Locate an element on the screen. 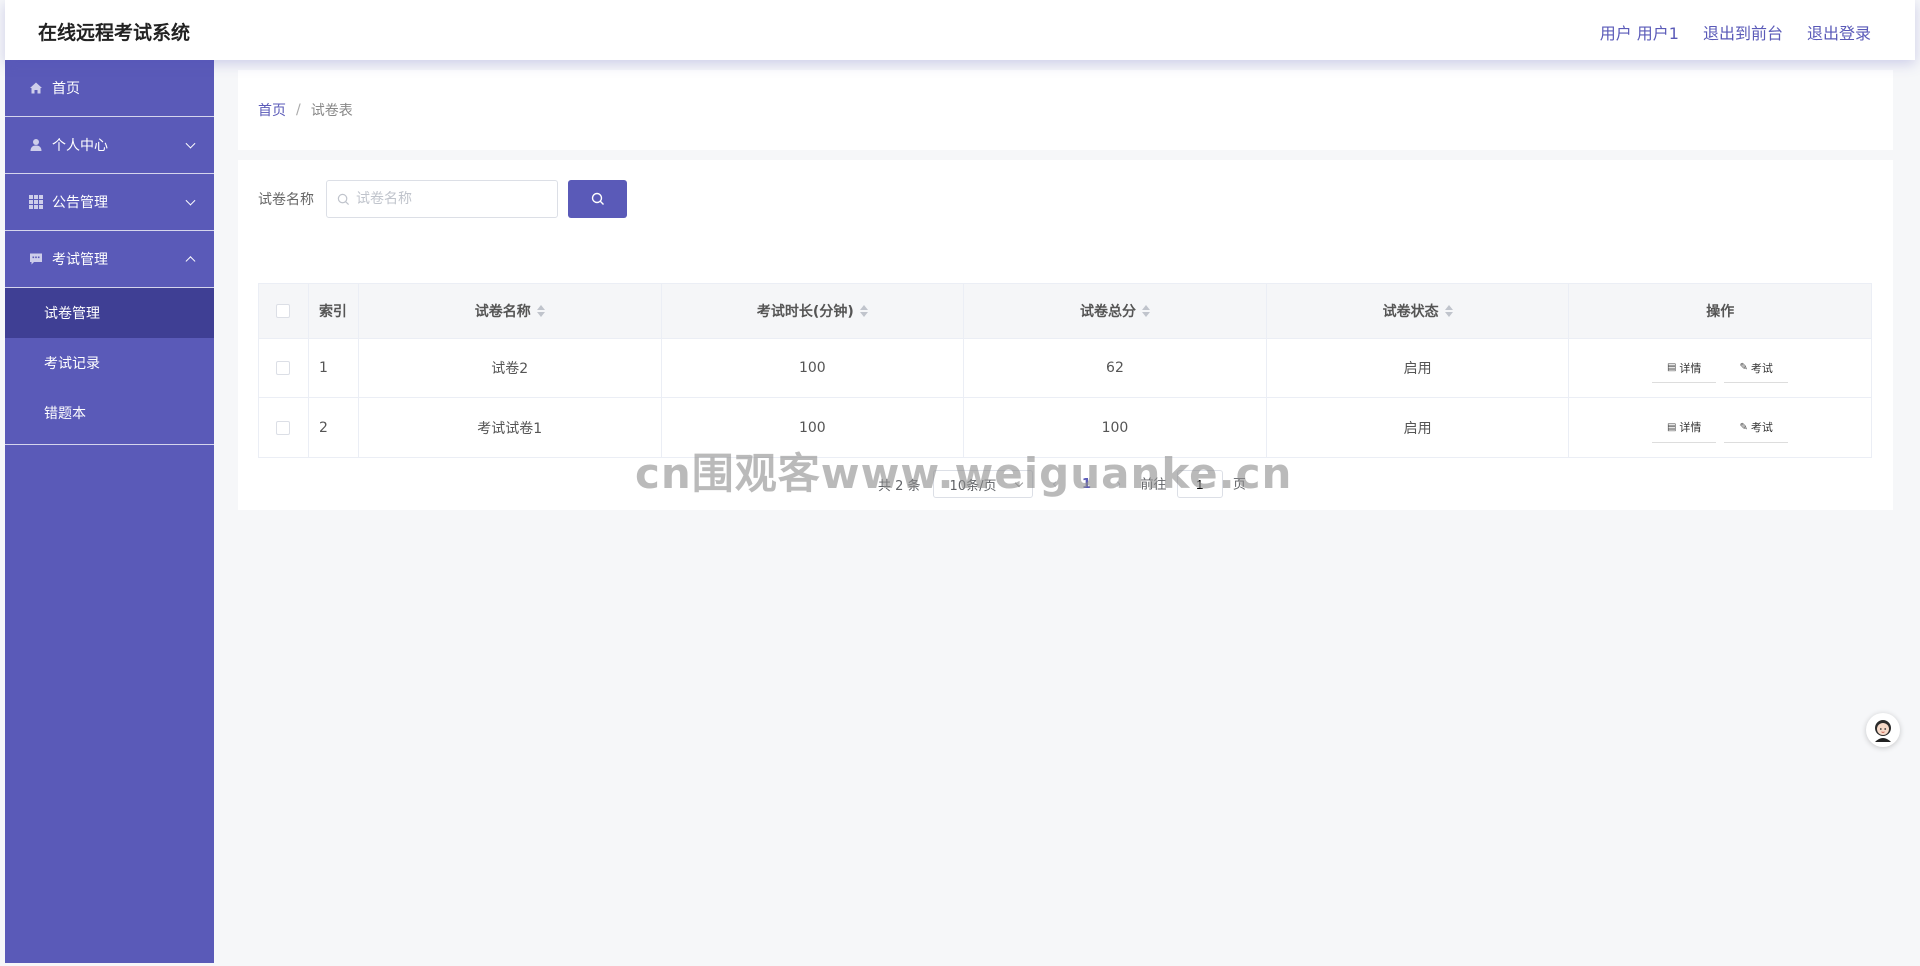 Image resolution: width=1920 pixels, height=966 pixels. header-actions: 用户 用户1 退出到前台 退出登录 is located at coordinates (1735, 32).